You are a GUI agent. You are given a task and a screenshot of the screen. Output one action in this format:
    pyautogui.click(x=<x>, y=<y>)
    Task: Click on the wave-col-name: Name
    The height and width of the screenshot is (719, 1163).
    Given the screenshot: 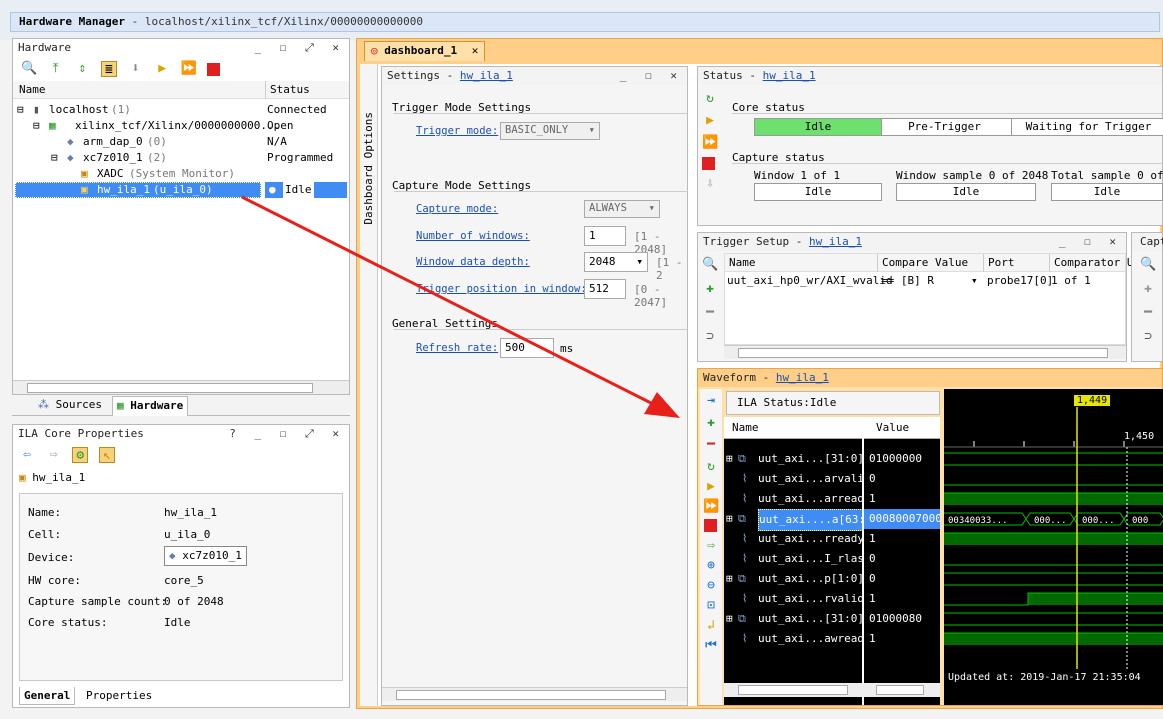 What is the action you would take?
    pyautogui.click(x=793, y=428)
    